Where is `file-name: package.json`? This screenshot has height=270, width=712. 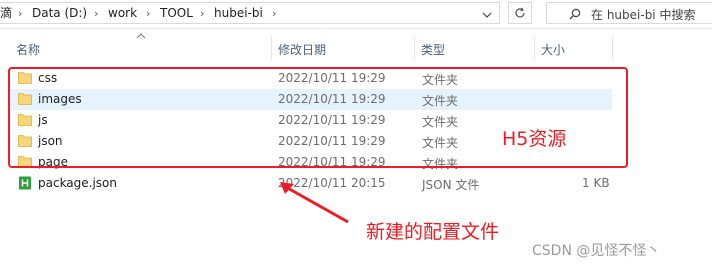
file-name: package.json is located at coordinates (78, 183).